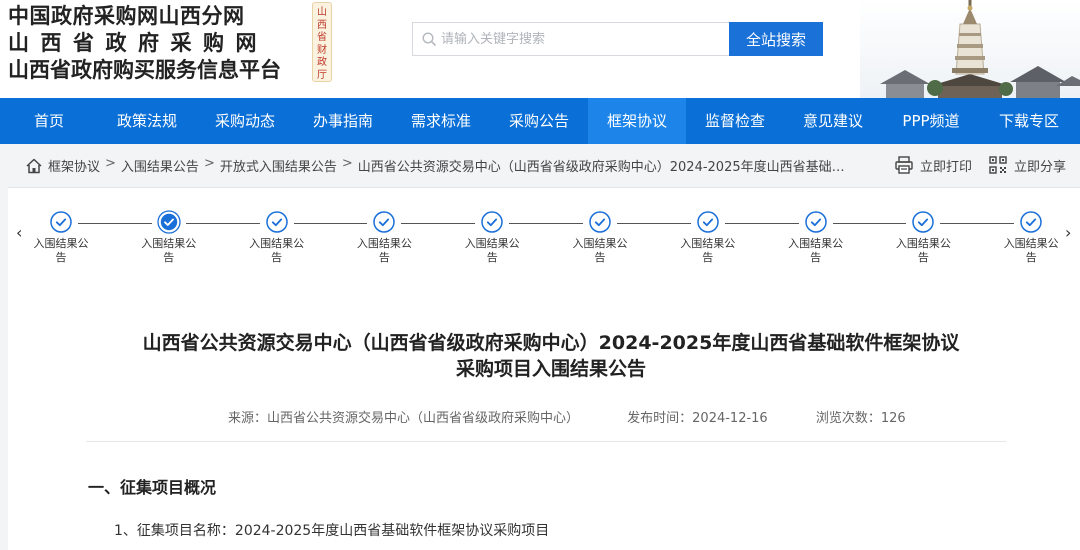 The height and width of the screenshot is (550, 1080). What do you see at coordinates (34, 166) in the screenshot?
I see `home-icon` at bounding box center [34, 166].